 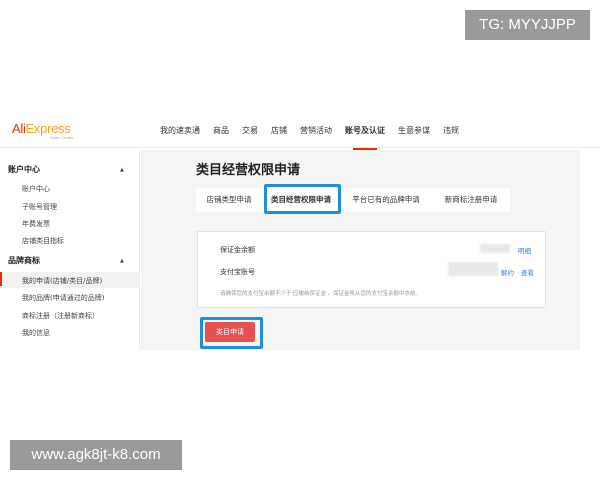 I want to click on sidebar-section-account: 账户中心, so click(x=24, y=169).